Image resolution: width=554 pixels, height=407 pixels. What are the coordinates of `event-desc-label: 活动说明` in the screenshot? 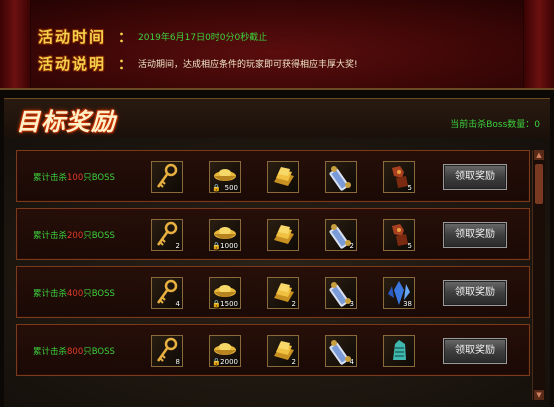 It's located at (72, 64).